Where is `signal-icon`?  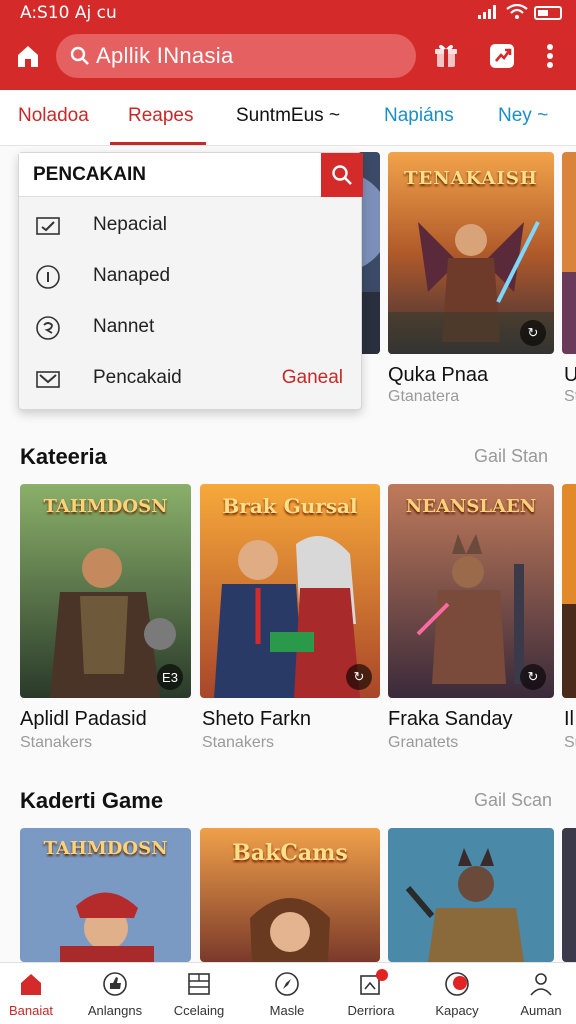
signal-icon is located at coordinates (487, 12).